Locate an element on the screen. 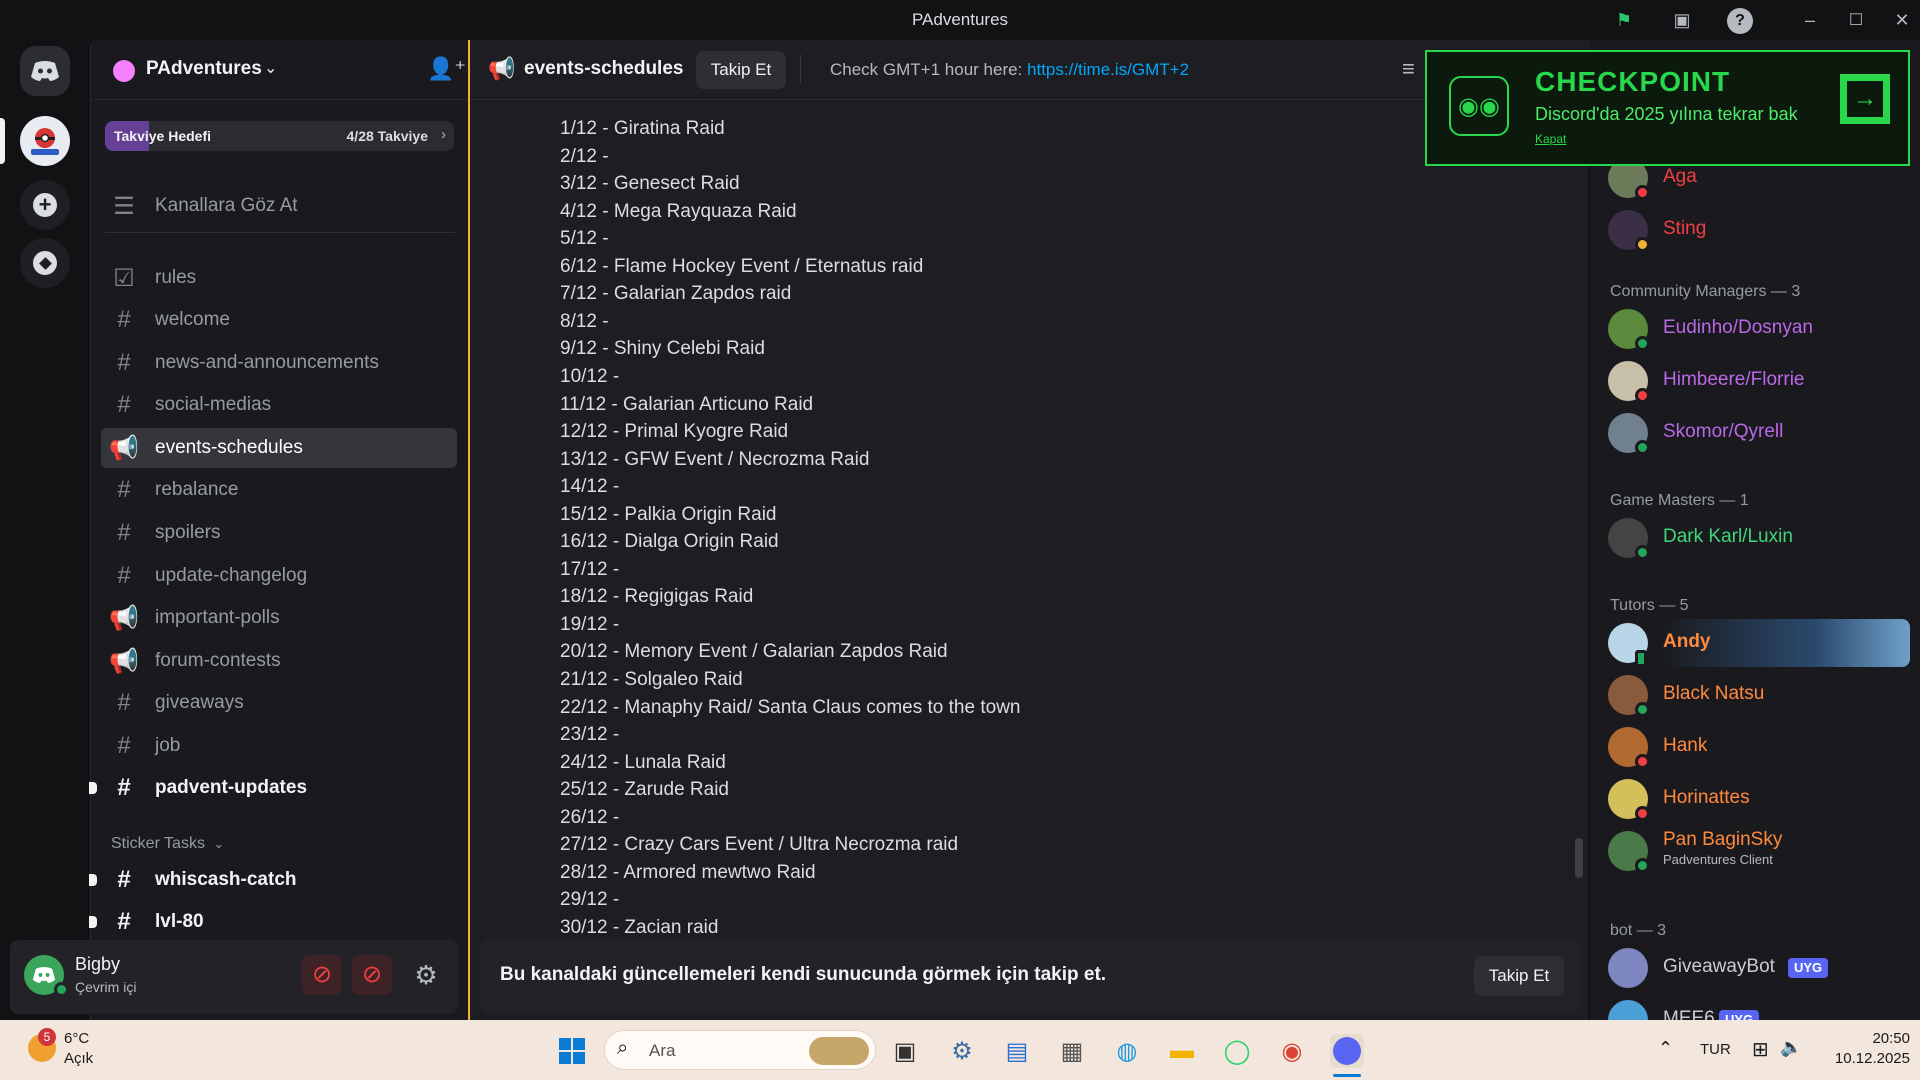 The width and height of the screenshot is (1920, 1080). member-item: Horinattes is located at coordinates (1758, 799).